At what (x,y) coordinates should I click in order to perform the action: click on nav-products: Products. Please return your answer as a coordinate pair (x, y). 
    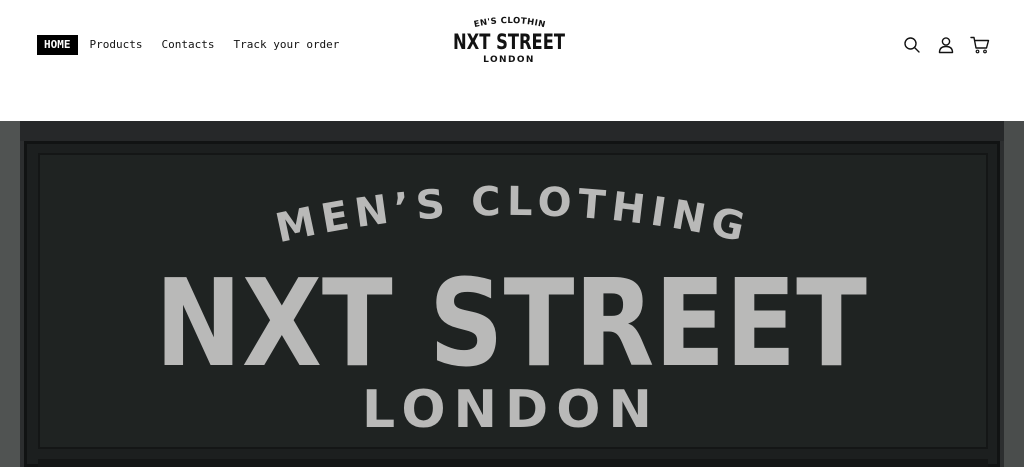
    Looking at the image, I should click on (116, 45).